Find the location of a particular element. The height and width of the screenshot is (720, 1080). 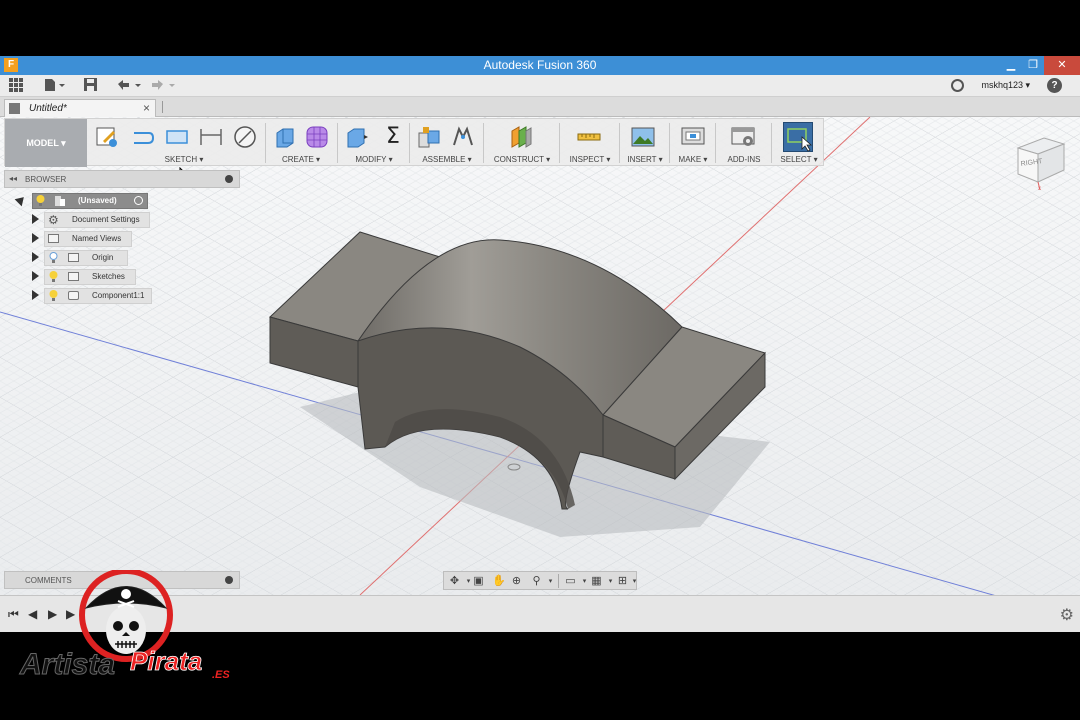

close-window-icon: ✕ is located at coordinates (1062, 65).